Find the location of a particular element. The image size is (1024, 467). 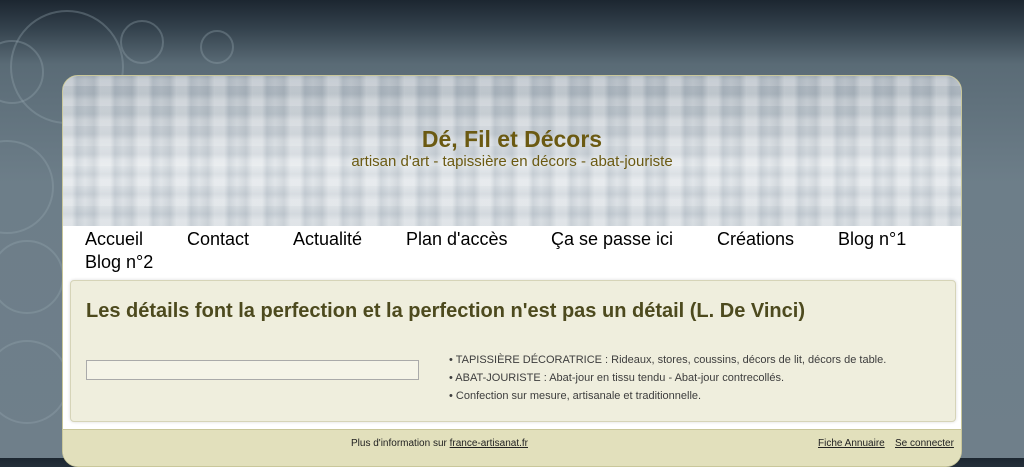

nav-item-blog-2: Blog n°2 is located at coordinates (119, 262).